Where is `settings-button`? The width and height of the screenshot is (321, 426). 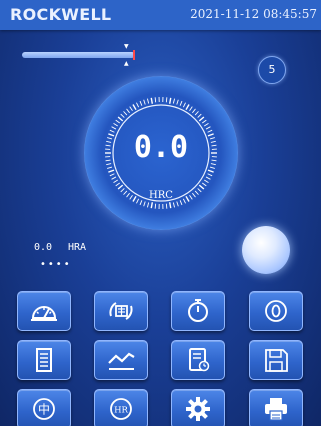 settings-button is located at coordinates (198, 407).